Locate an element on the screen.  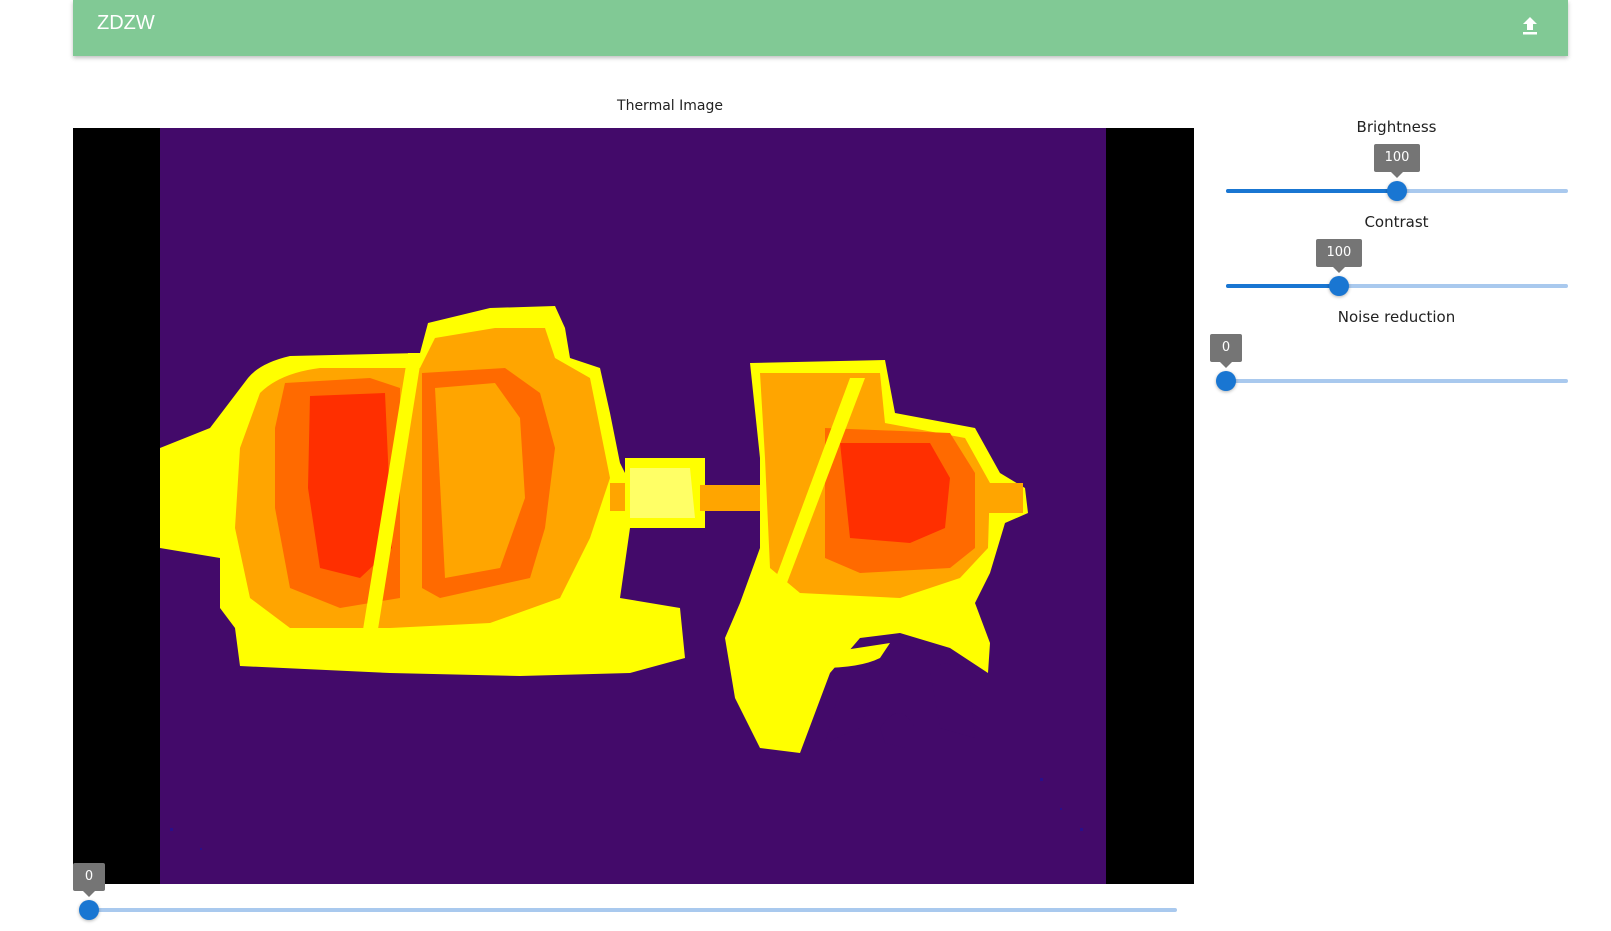
frame-slider-rail is located at coordinates (633, 910).